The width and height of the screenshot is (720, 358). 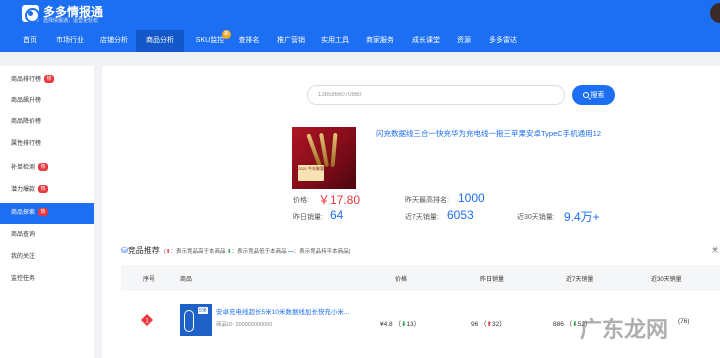 I want to click on watermark: 广东龙网, so click(x=624, y=330).